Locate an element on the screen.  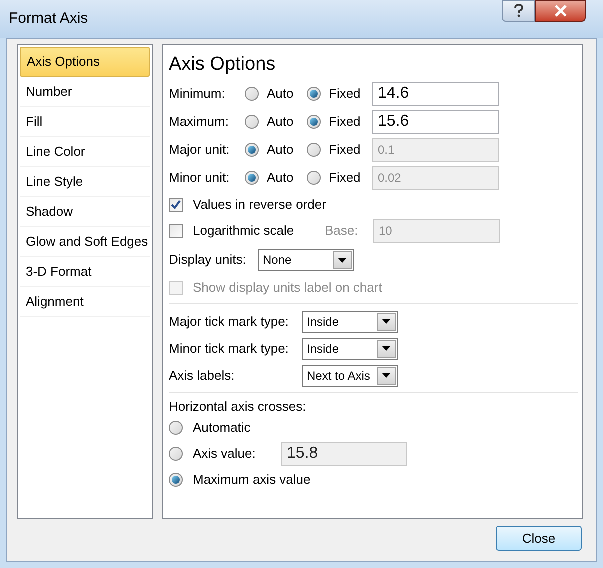
field-label: Major unit: is located at coordinates (200, 150).